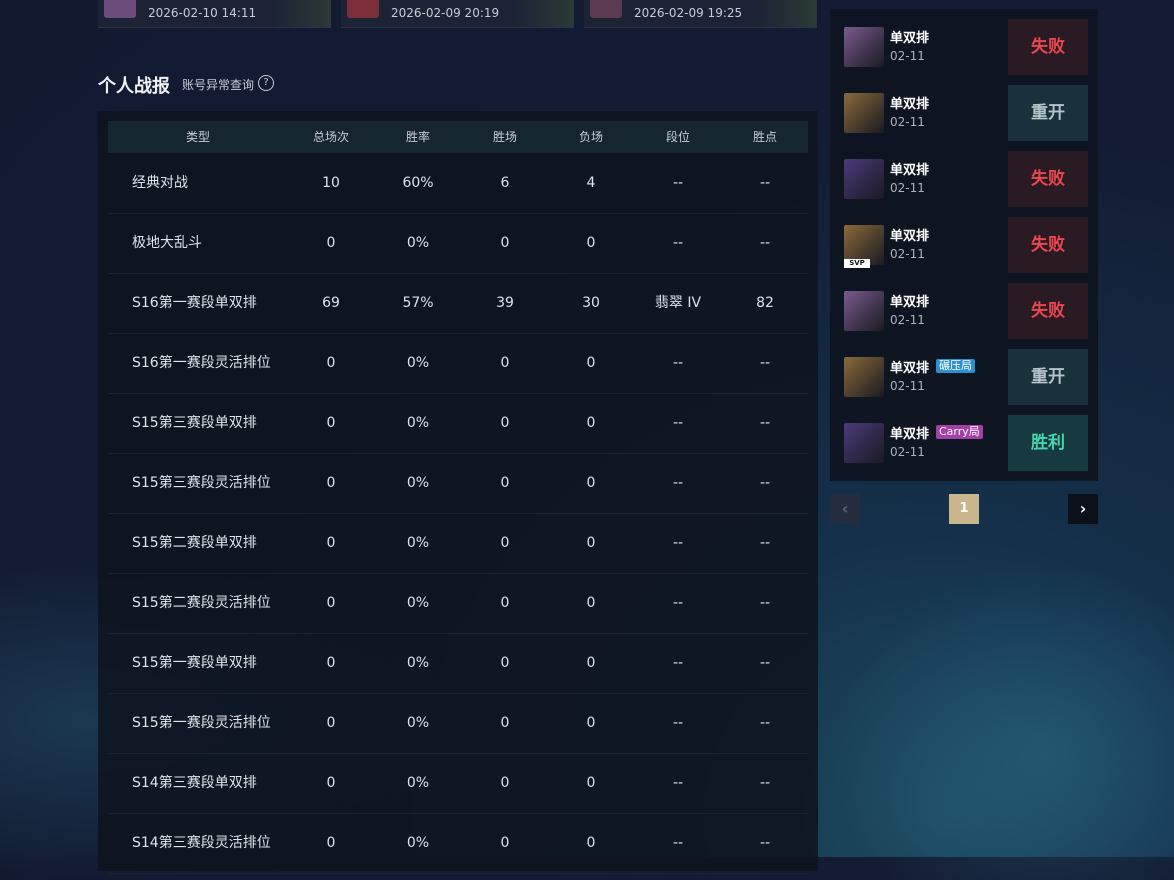  I want to click on row-type: S14第三赛段灵活排位, so click(201, 843).